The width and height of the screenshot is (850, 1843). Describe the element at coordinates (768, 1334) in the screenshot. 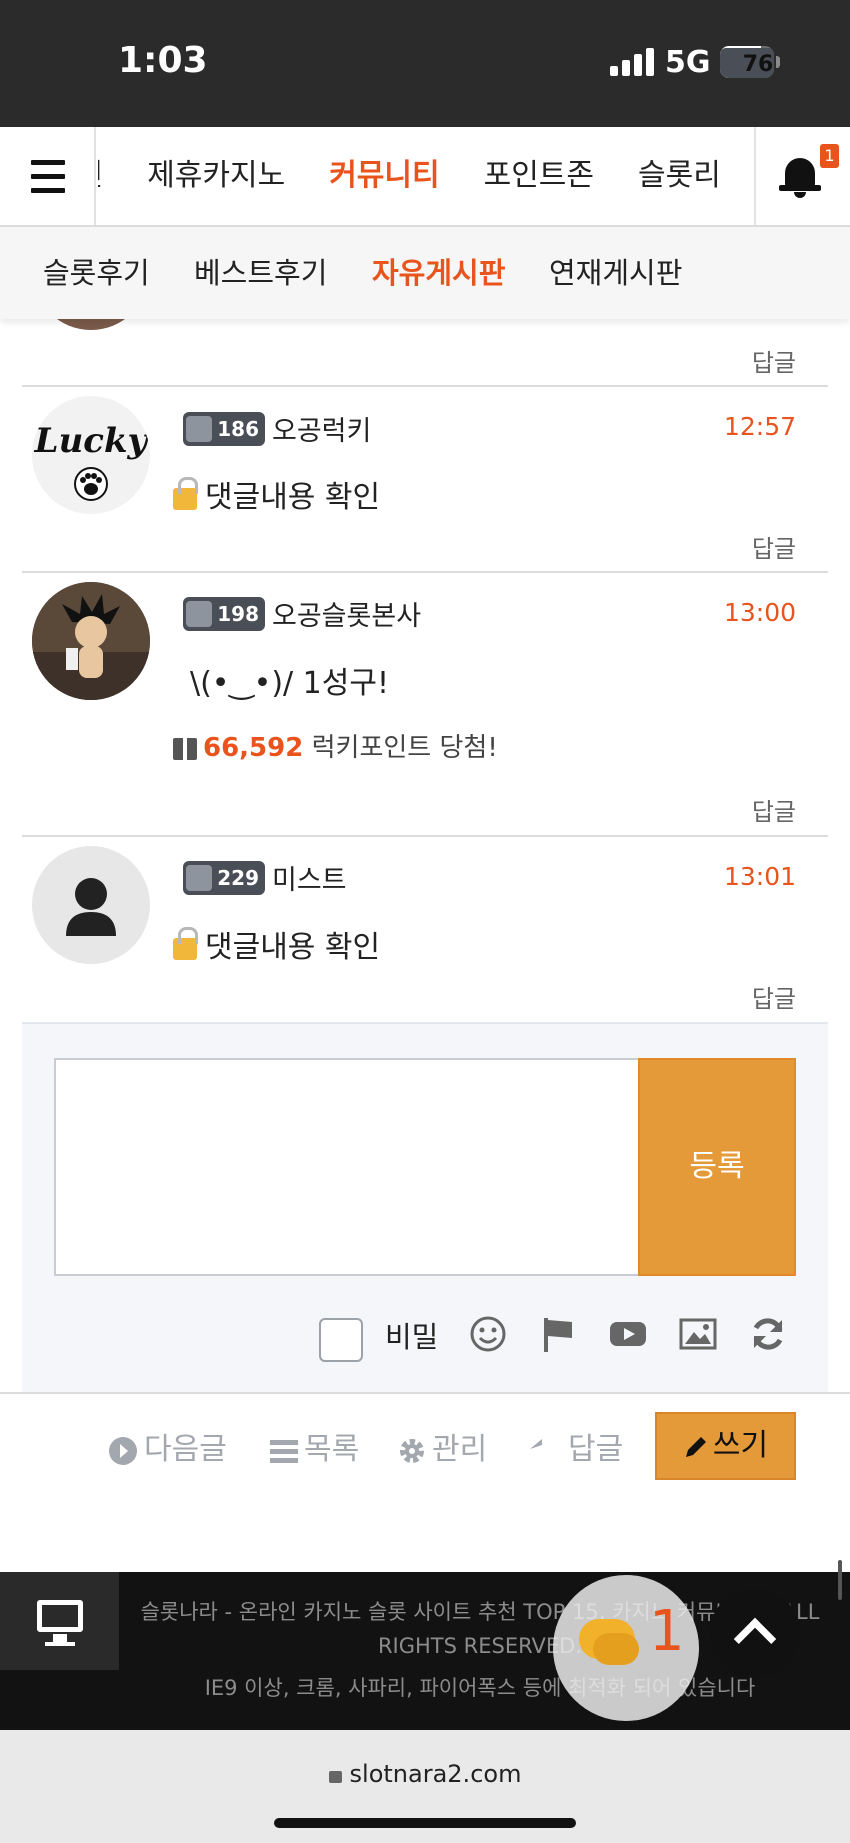

I see `refresh-icon` at that location.